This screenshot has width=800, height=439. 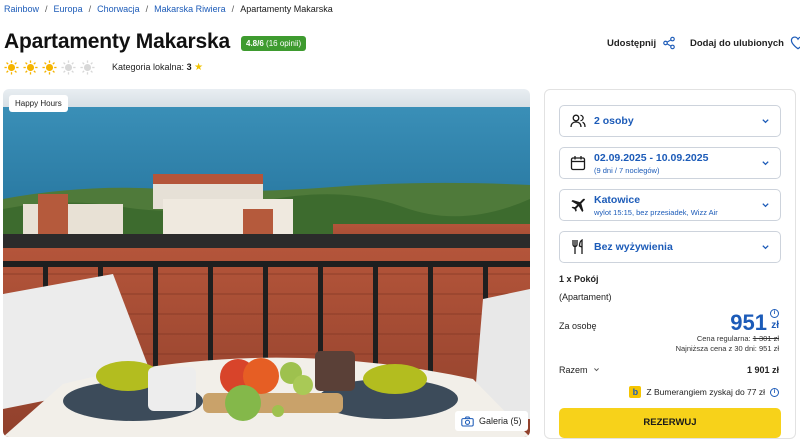 What do you see at coordinates (573, 370) in the screenshot?
I see `total-label: Razem` at bounding box center [573, 370].